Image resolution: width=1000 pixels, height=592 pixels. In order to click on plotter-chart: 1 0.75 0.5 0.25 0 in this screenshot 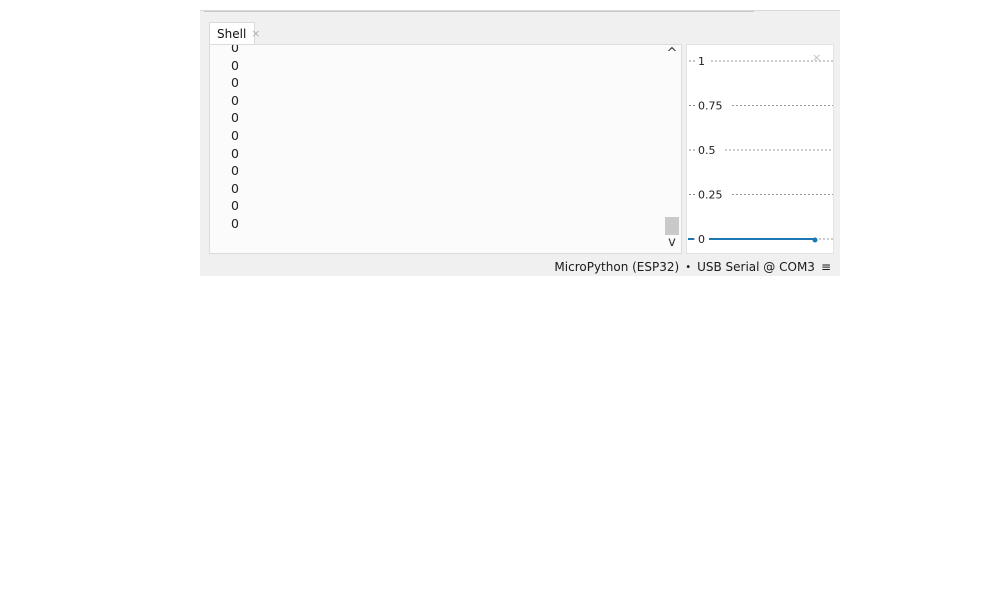, I will do `click(760, 150)`.